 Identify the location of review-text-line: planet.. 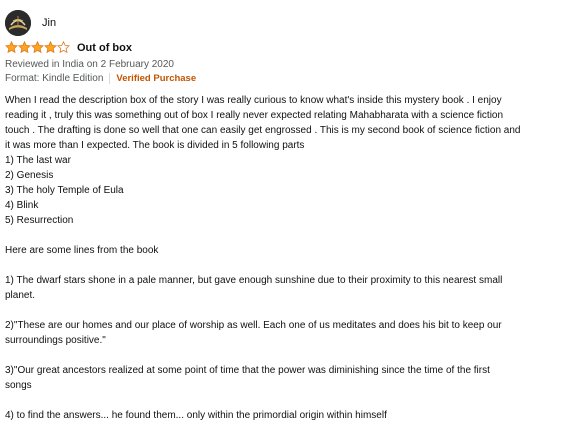
(20, 295).